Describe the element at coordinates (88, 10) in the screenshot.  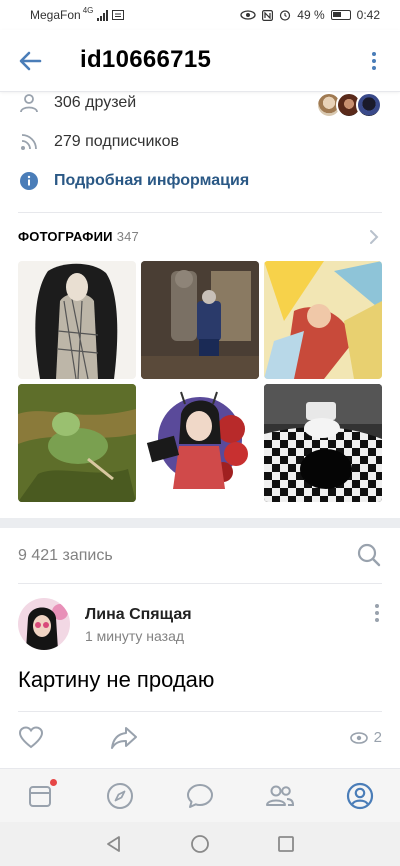
I see `network-type: 4G` at that location.